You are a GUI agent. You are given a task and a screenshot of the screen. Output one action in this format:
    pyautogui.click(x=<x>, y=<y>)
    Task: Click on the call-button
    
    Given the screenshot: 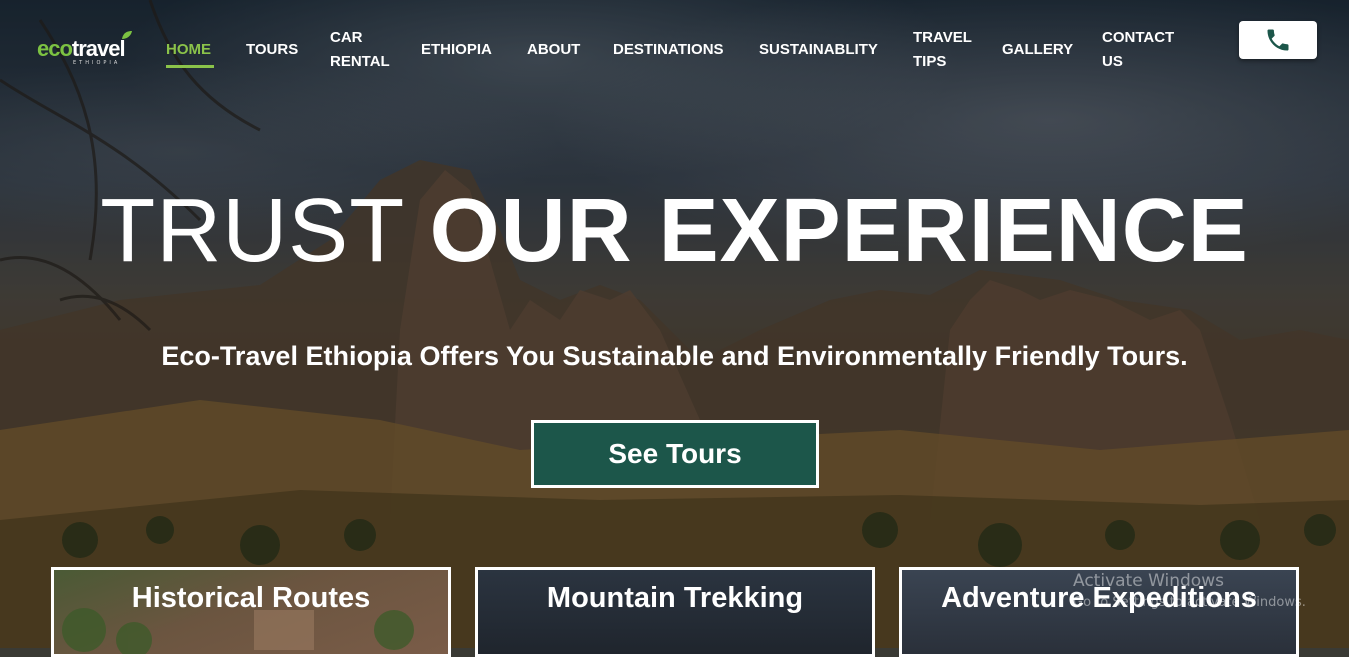 What is the action you would take?
    pyautogui.click(x=1278, y=40)
    